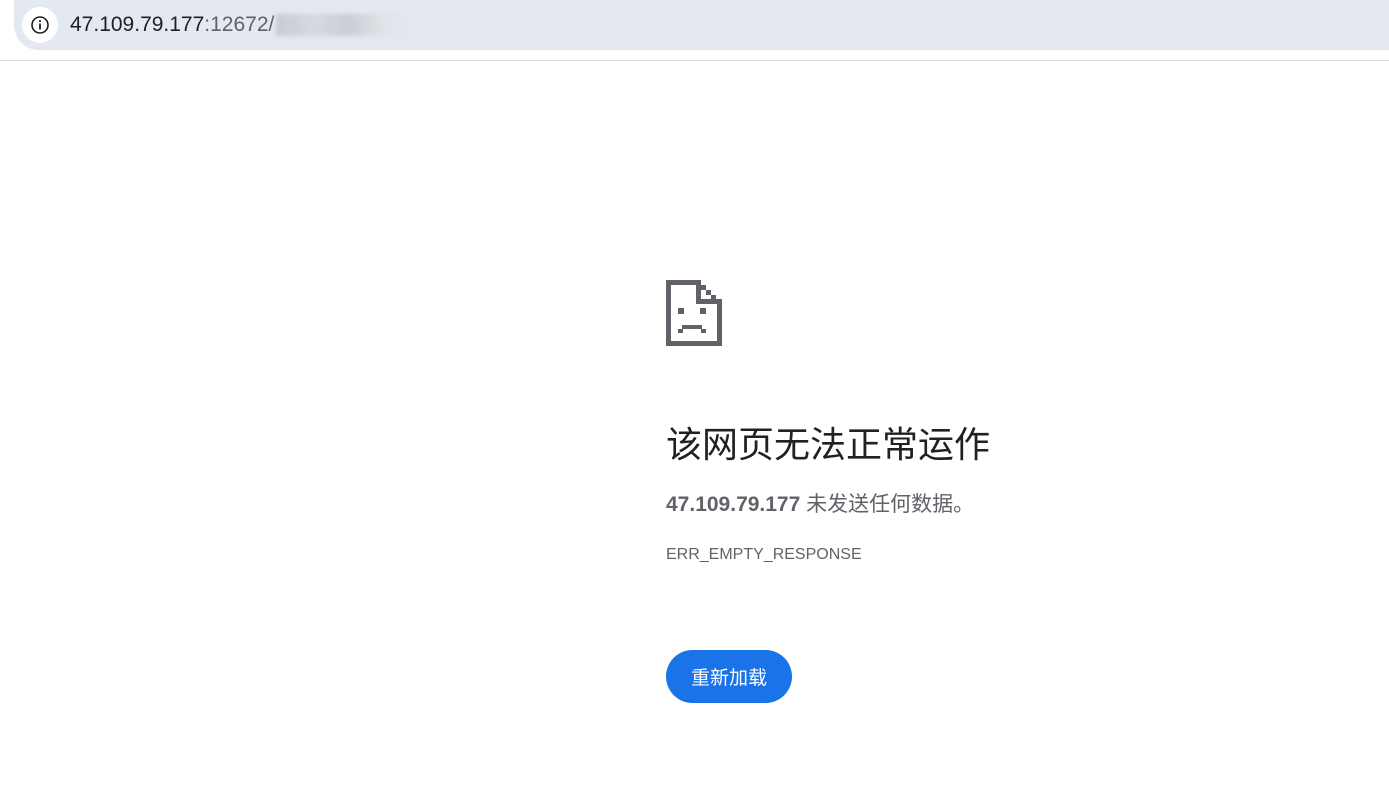 This screenshot has height=795, width=1389. What do you see at coordinates (694, 313) in the screenshot?
I see `sad-page-icon` at bounding box center [694, 313].